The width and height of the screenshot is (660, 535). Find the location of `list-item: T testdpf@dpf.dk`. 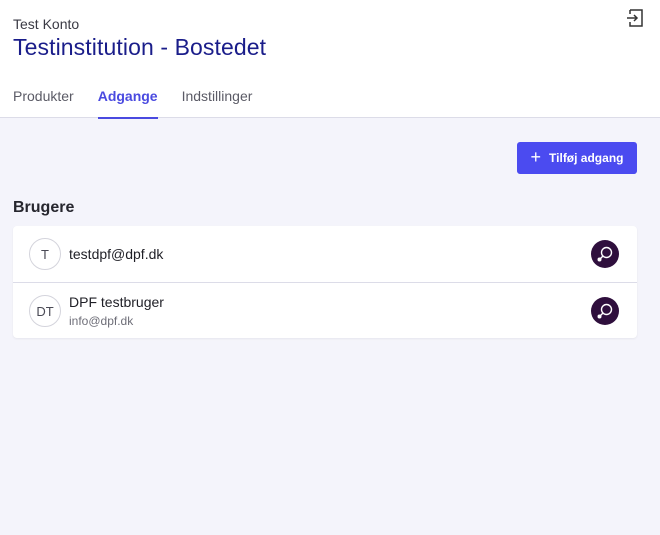

list-item: T testdpf@dpf.dk is located at coordinates (325, 254).